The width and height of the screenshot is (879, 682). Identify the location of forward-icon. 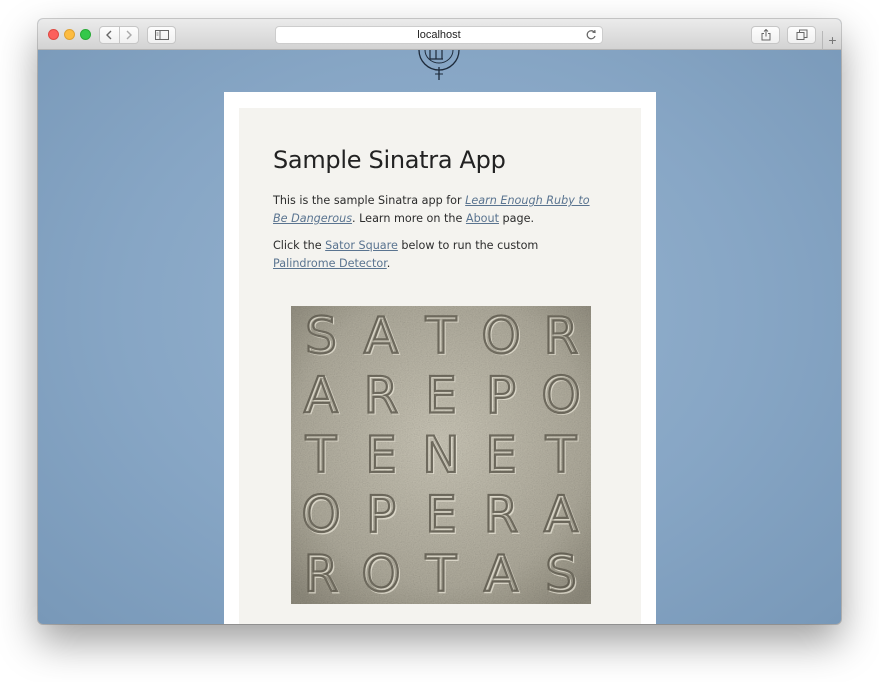
(128, 35).